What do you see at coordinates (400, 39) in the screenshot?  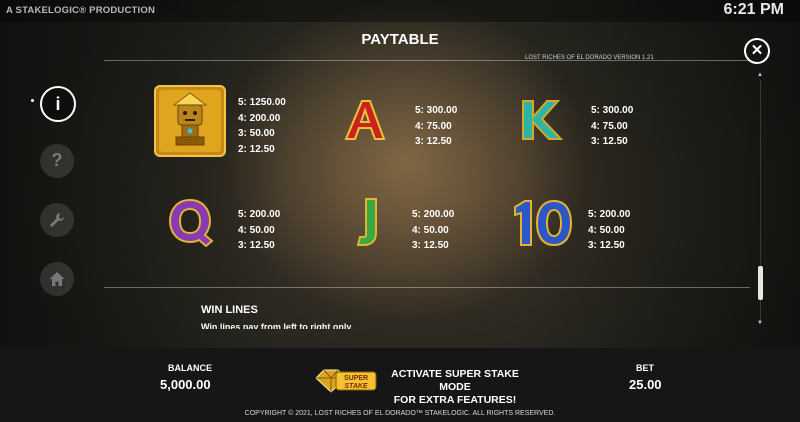 I see `page-title: PAYTABLE` at bounding box center [400, 39].